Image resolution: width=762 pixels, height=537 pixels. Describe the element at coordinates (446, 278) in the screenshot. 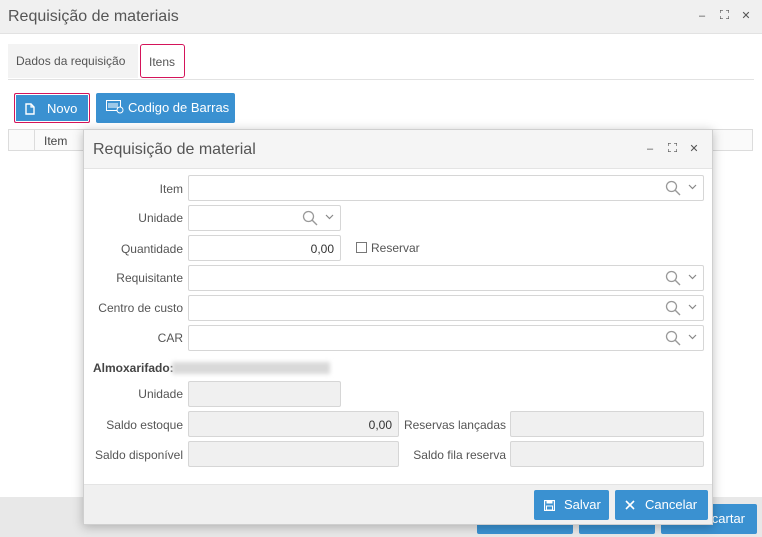

I see `requisitante-lookup` at that location.